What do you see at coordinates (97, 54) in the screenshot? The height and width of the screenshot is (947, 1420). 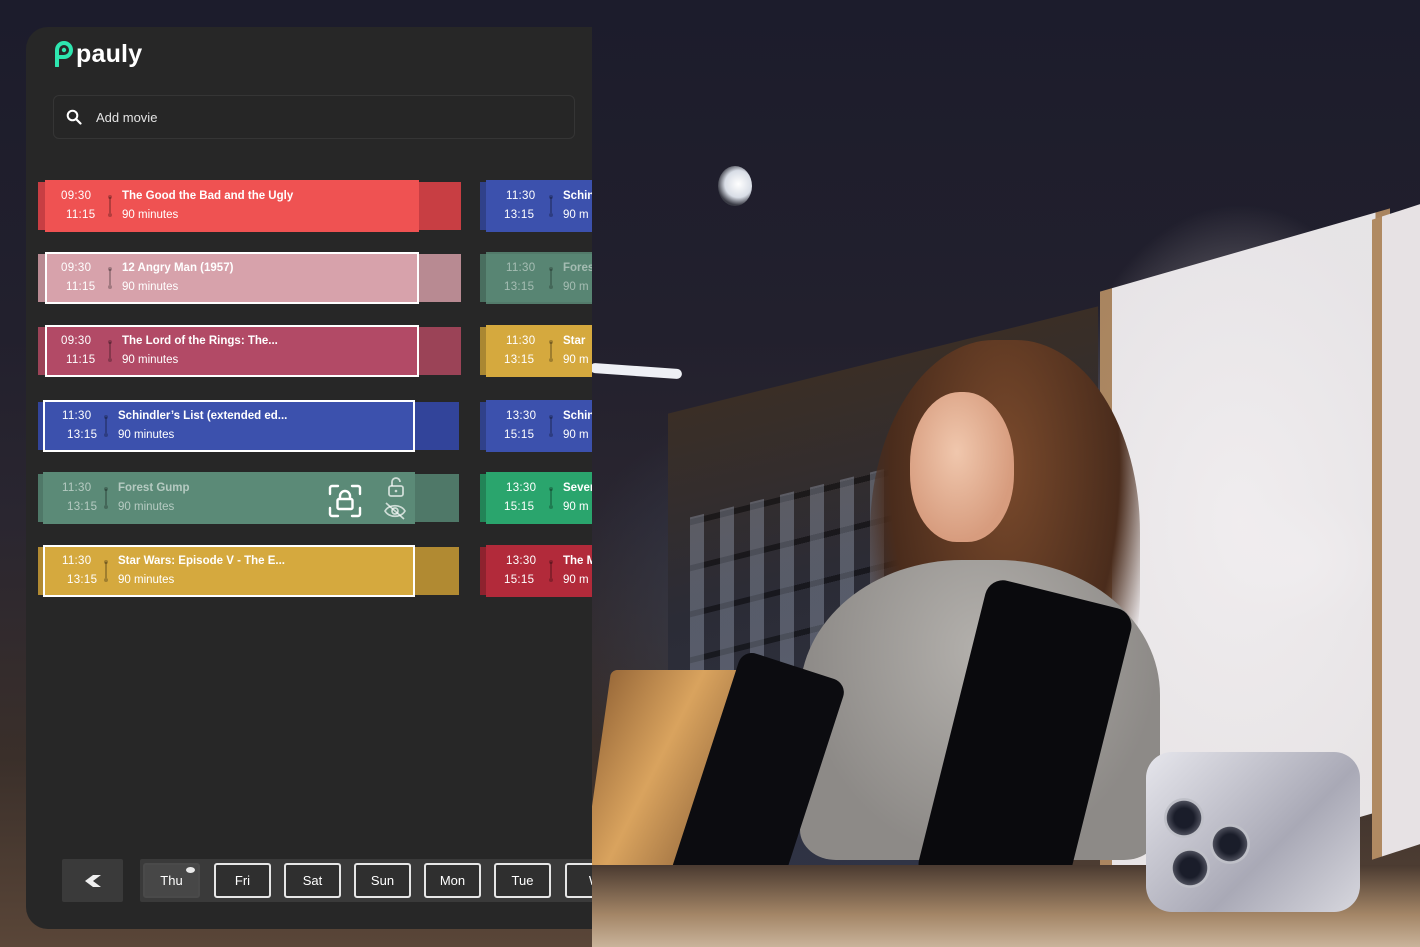 I see `app-logo: pauly` at bounding box center [97, 54].